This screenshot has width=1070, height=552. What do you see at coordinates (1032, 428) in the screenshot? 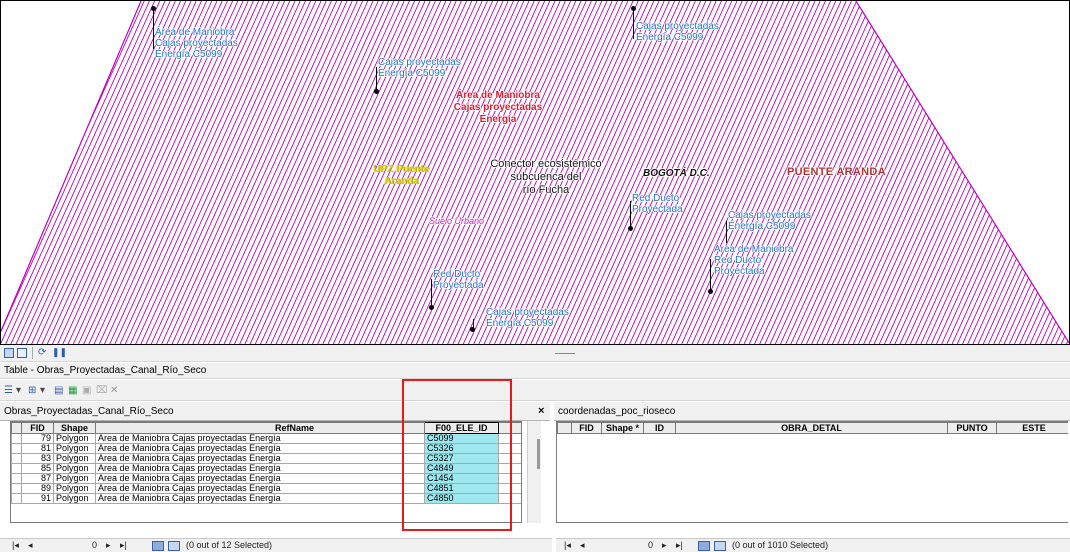
I see `column-header-este: ESTE` at bounding box center [1032, 428].